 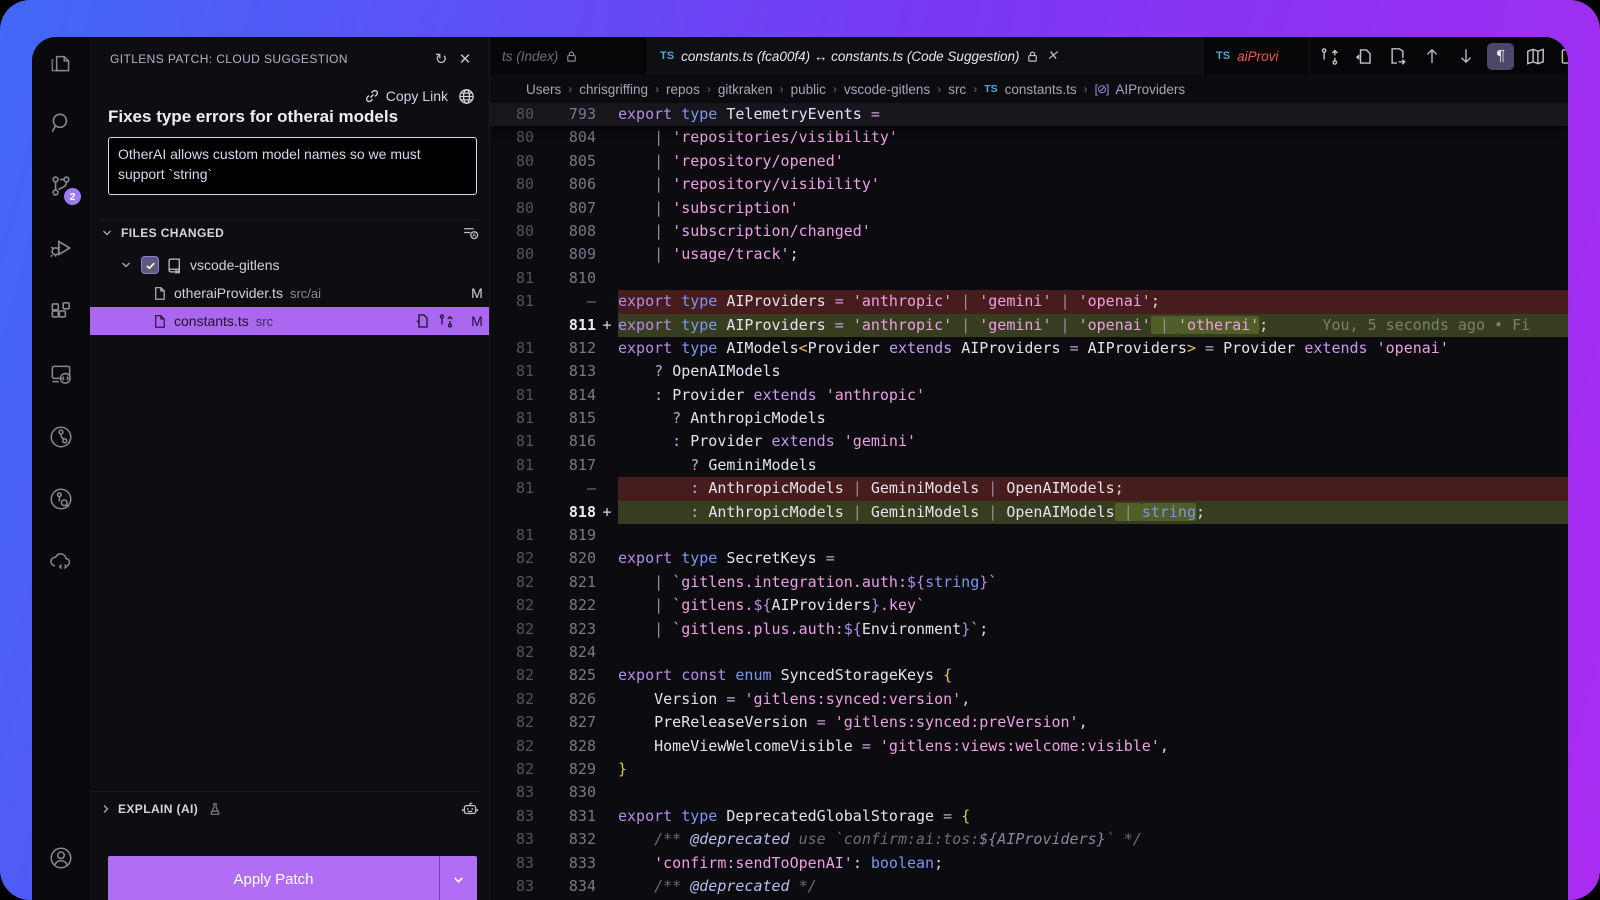 What do you see at coordinates (524, 885) in the screenshot?
I see `original-line-number: 83` at bounding box center [524, 885].